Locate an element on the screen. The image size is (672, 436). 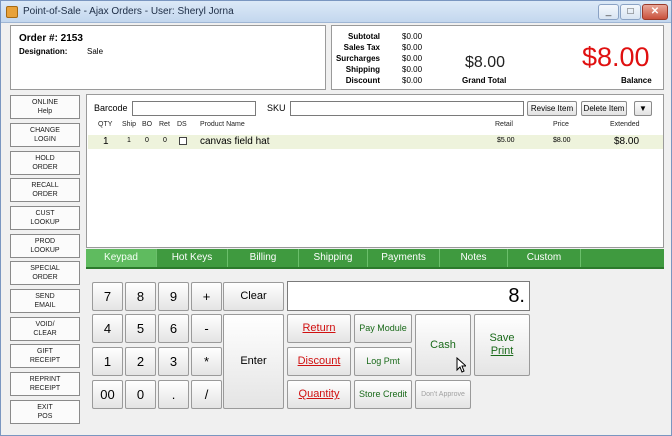
balance-label: Balance is located at coordinates (636, 80).